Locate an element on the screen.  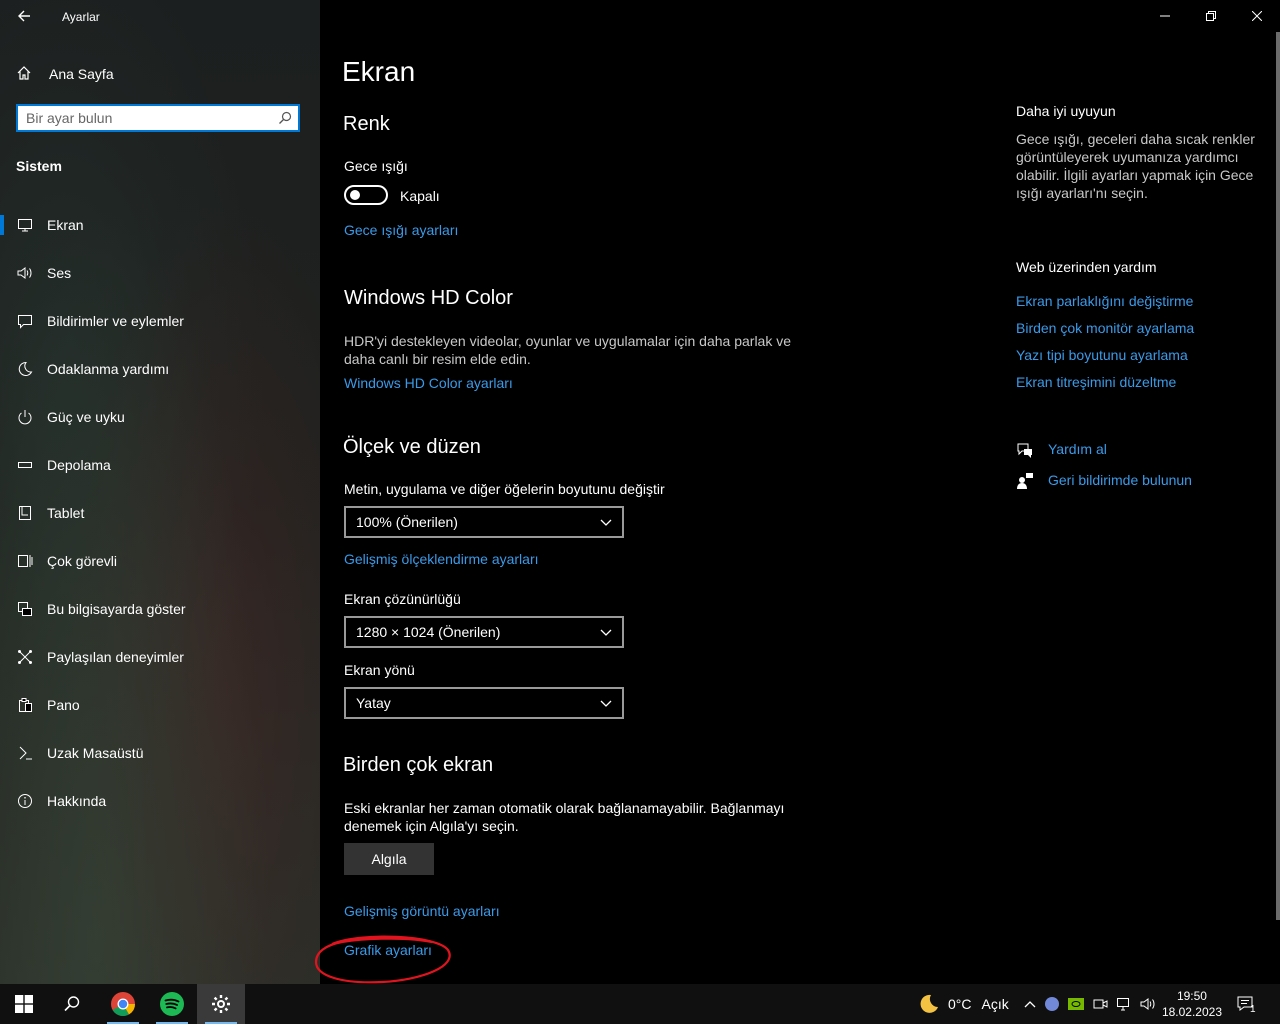
renk-heading: Renk is located at coordinates (366, 124).